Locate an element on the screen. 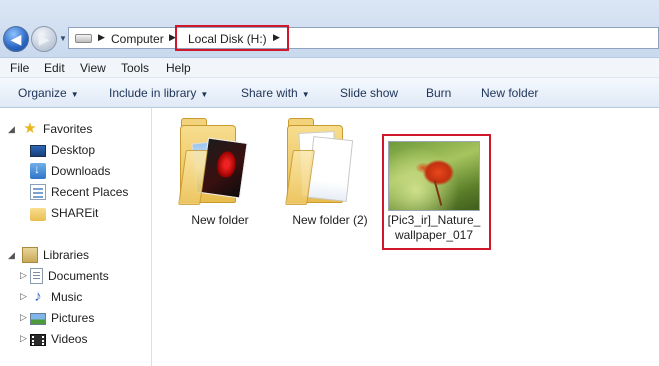 The image size is (659, 366). nav-item-music: ♪ Music is located at coordinates (56, 297).